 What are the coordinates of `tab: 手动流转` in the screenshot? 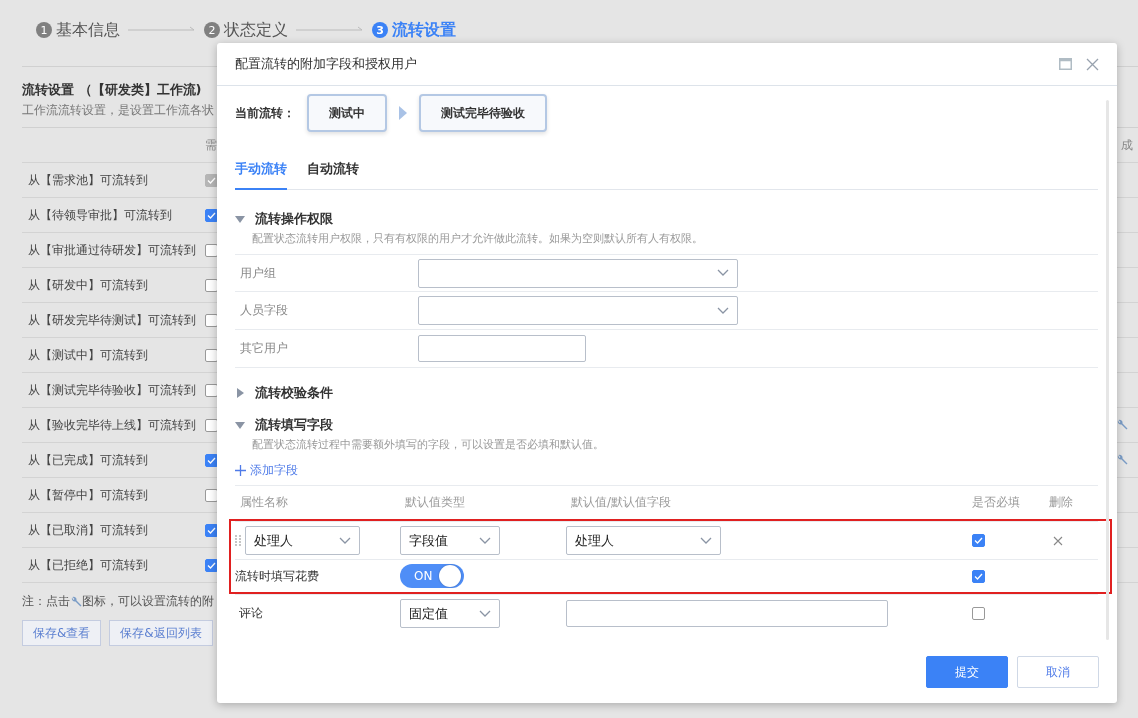 It's located at (261, 175).